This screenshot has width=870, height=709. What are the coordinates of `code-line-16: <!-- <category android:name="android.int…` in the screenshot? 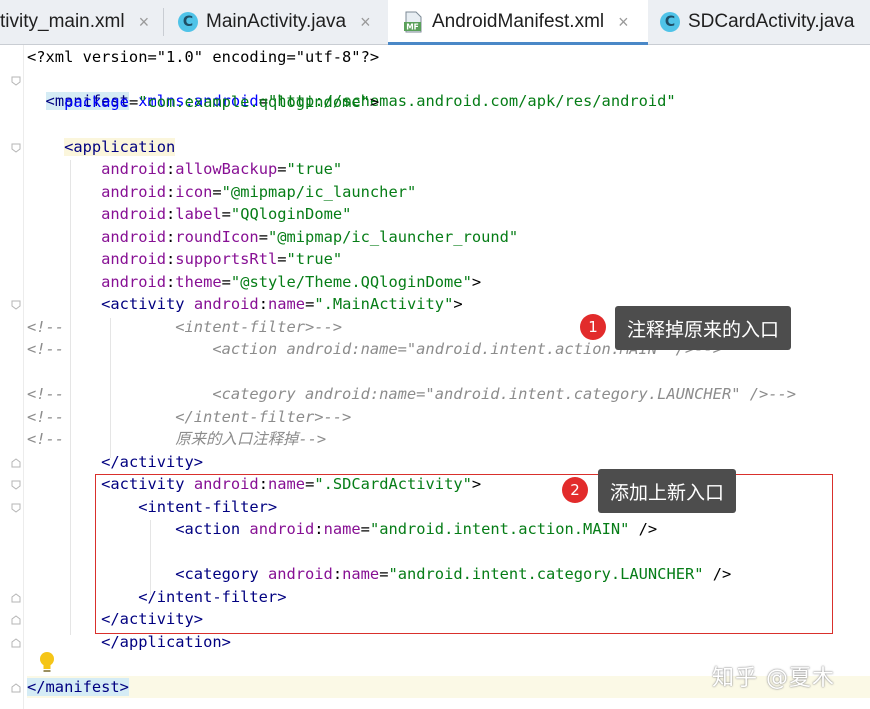 It's located at (411, 394).